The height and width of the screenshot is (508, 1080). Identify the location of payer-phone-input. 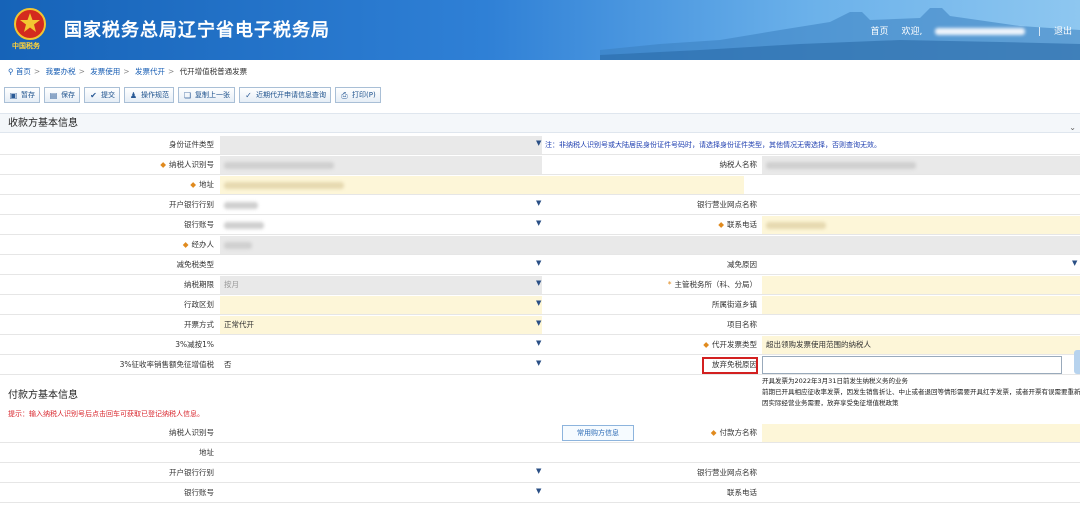
(921, 493).